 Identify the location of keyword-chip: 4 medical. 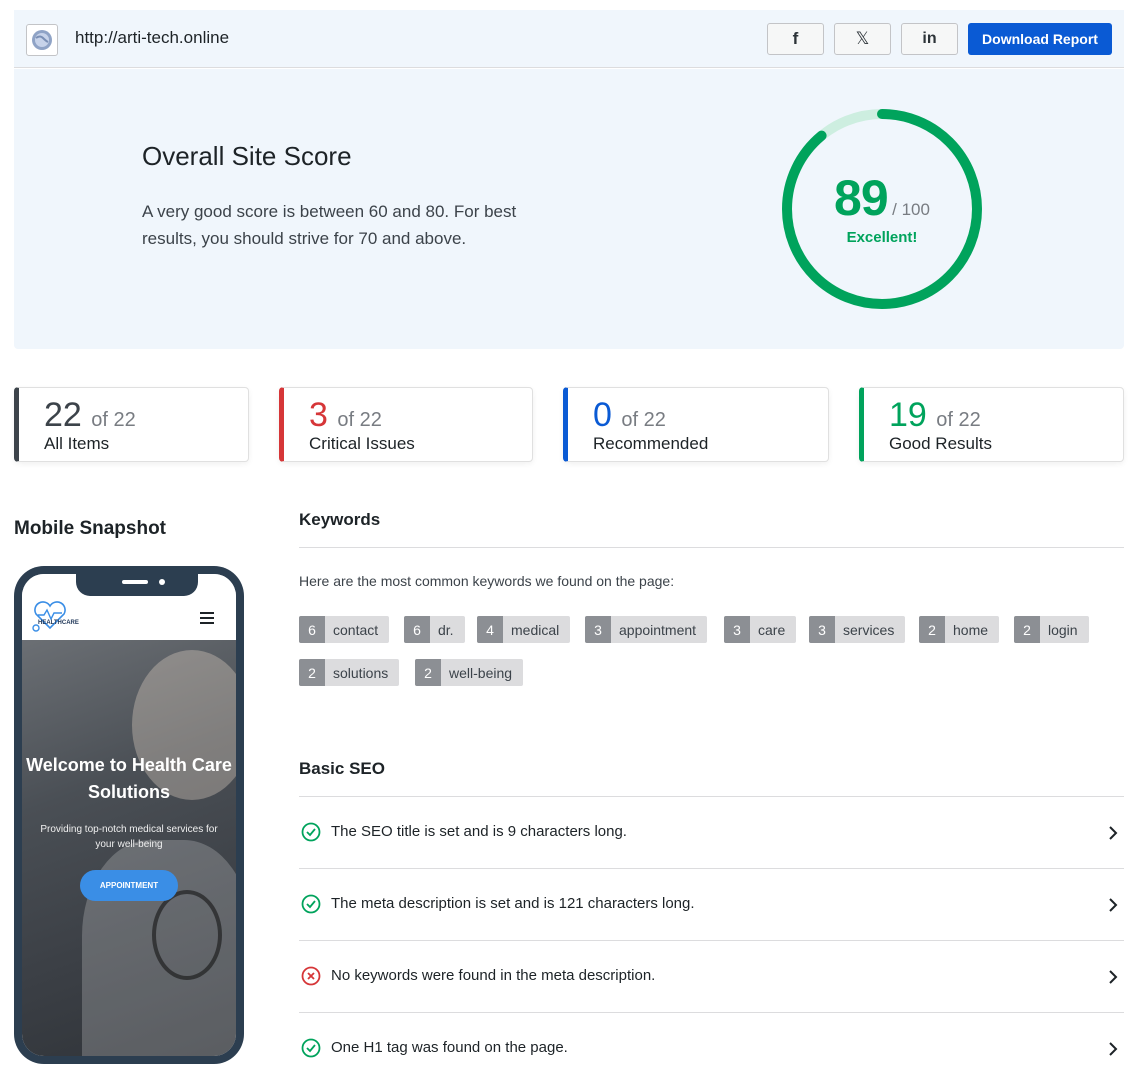
(524, 629).